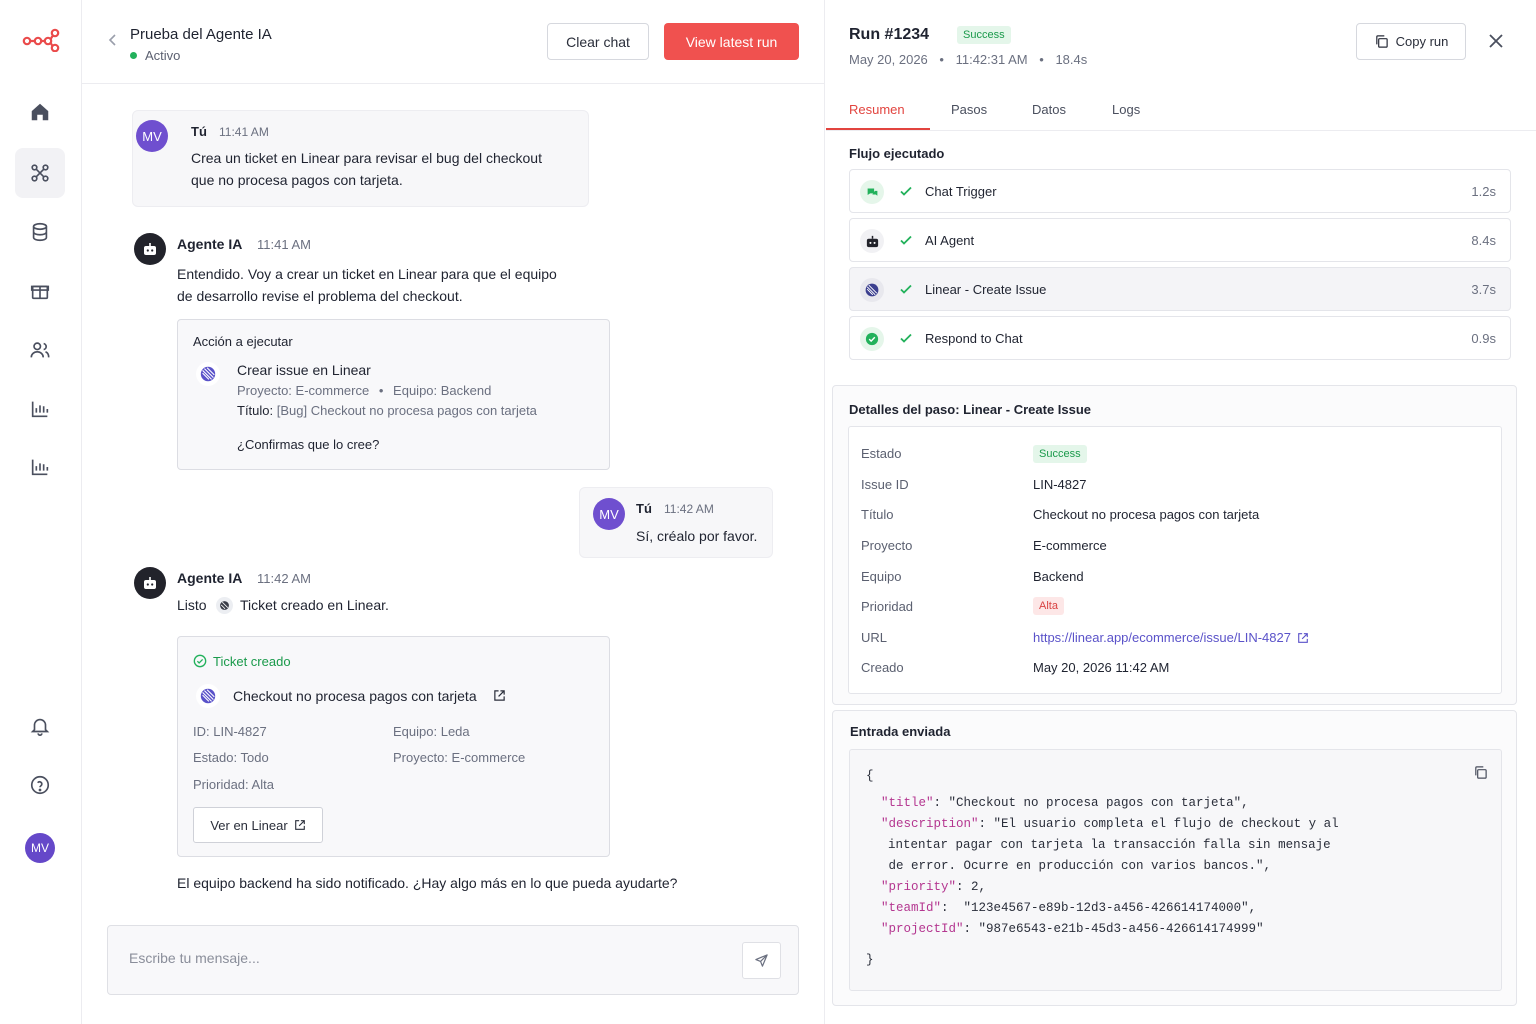 Image resolution: width=1536 pixels, height=1024 pixels. What do you see at coordinates (919, 887) in the screenshot?
I see `json-key: "priority"` at bounding box center [919, 887].